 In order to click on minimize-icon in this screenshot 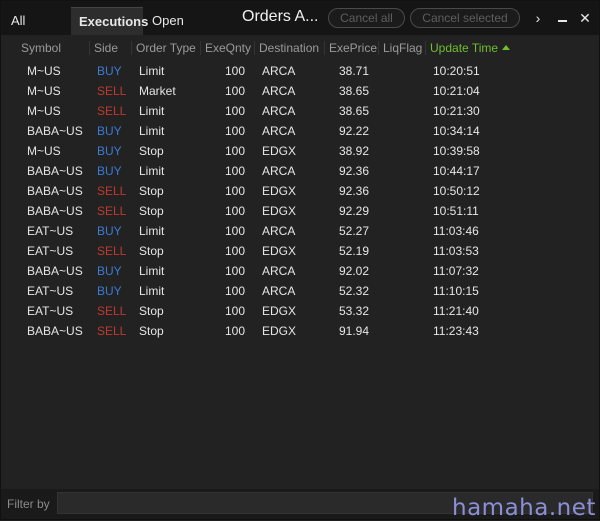, I will do `click(562, 18)`.